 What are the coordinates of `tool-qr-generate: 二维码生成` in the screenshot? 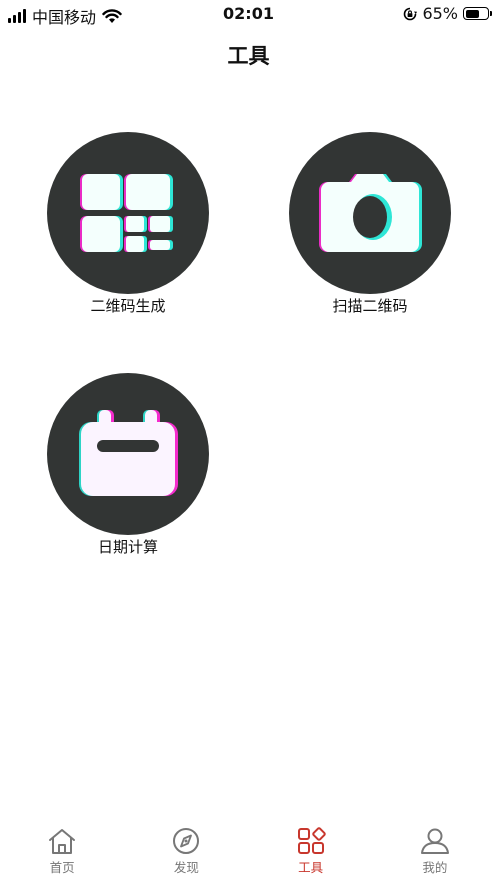 It's located at (128, 224).